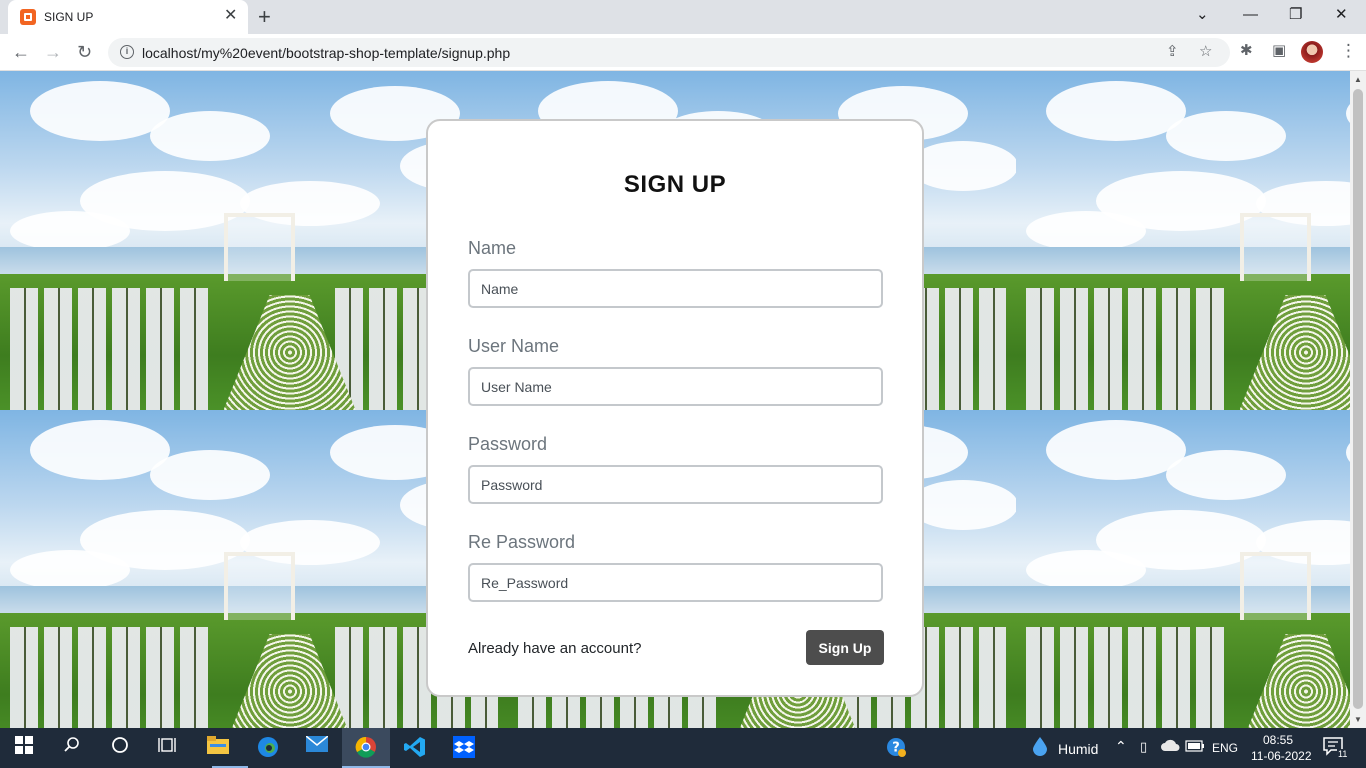 The image size is (1366, 768). I want to click on share-icon: ⇪, so click(1172, 52).